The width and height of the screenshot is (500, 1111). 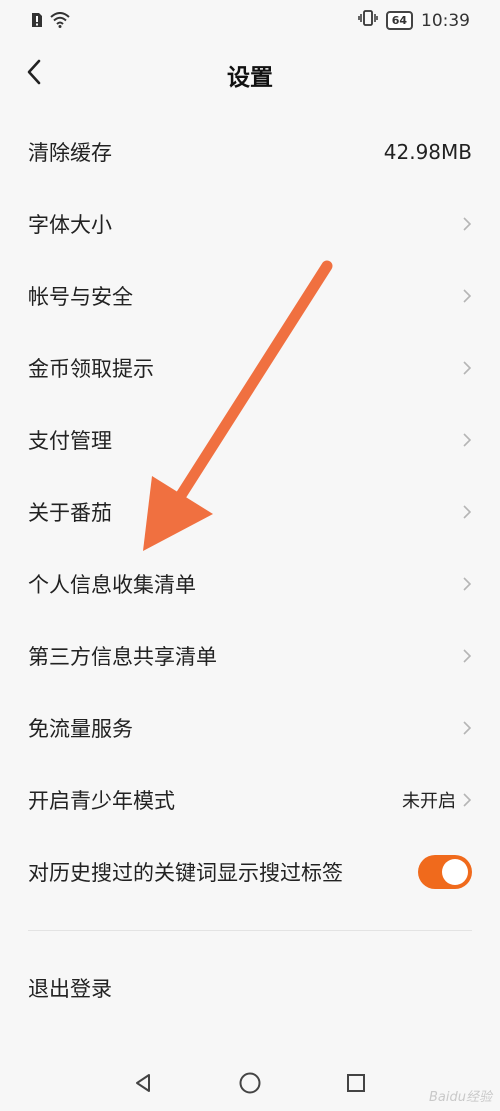 I want to click on status-time: 10:39, so click(x=445, y=20).